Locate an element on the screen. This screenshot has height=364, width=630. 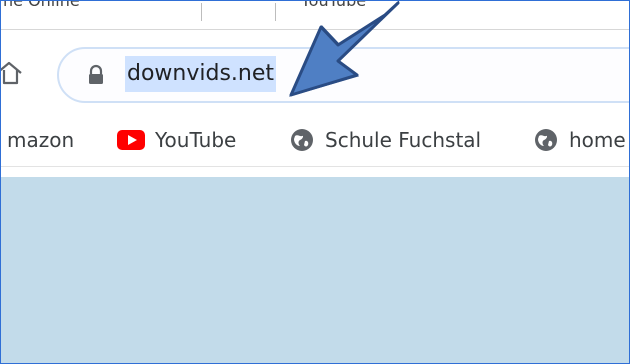
home-icon is located at coordinates (15, 74).